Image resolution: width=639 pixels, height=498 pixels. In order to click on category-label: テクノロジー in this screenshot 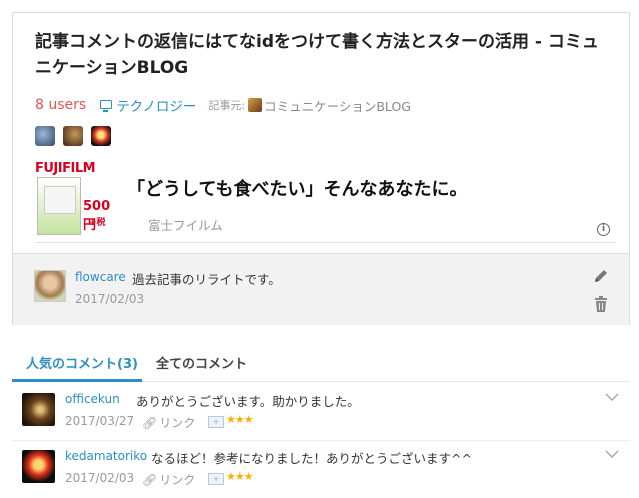, I will do `click(156, 107)`.